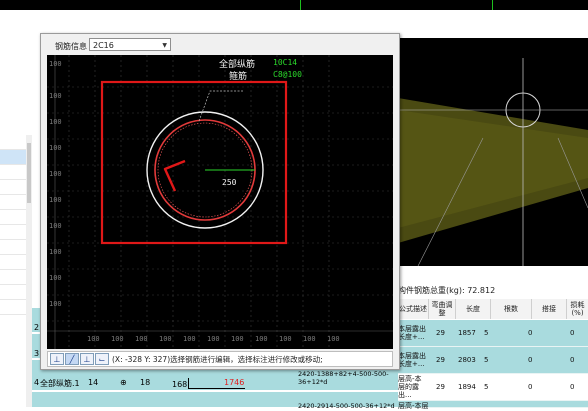 Image resolution: width=588 pixels, height=411 pixels. What do you see at coordinates (103, 45) in the screenshot?
I see `rebar-select-value: 2C16` at bounding box center [103, 45].